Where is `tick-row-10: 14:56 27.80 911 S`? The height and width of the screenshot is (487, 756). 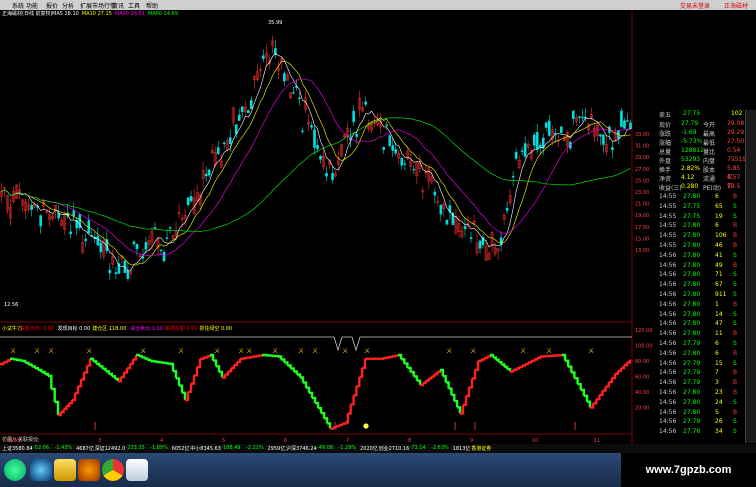 tick-row-10: 14:56 27.80 911 S is located at coordinates (689, 295).